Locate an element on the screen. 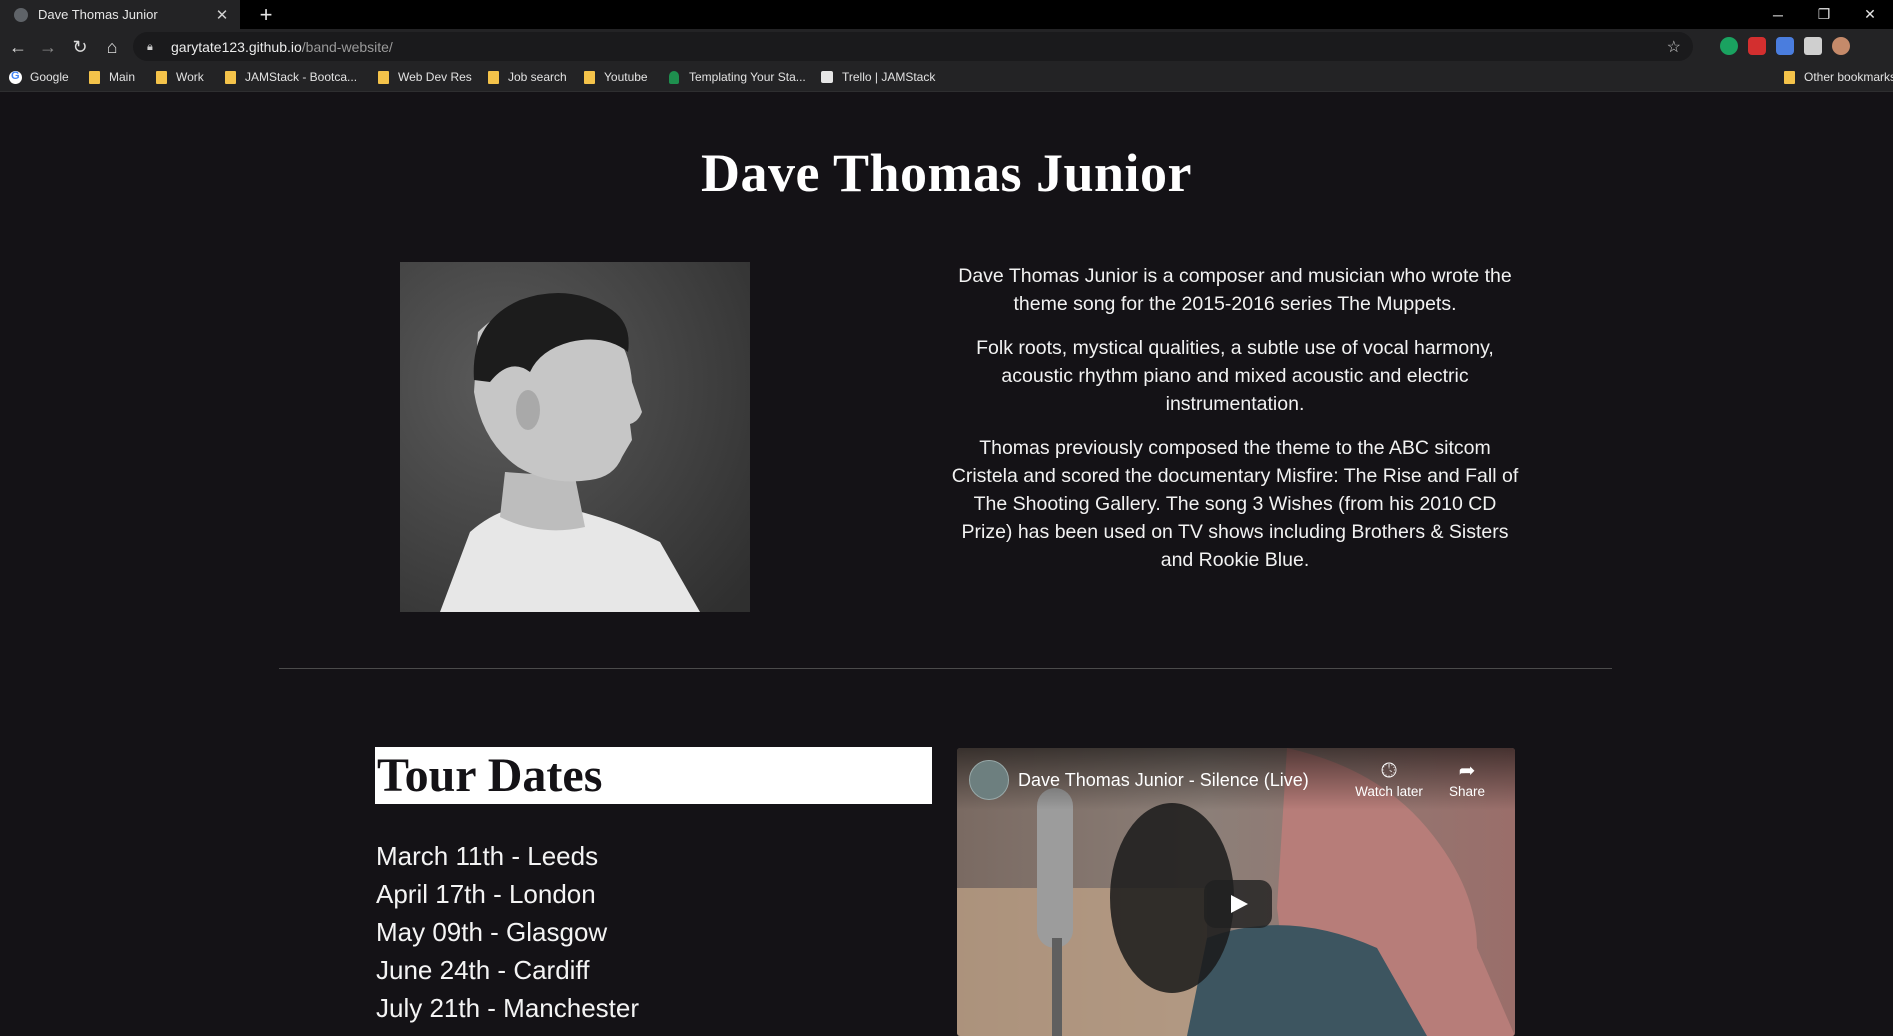  forward-button: → is located at coordinates (48, 47).